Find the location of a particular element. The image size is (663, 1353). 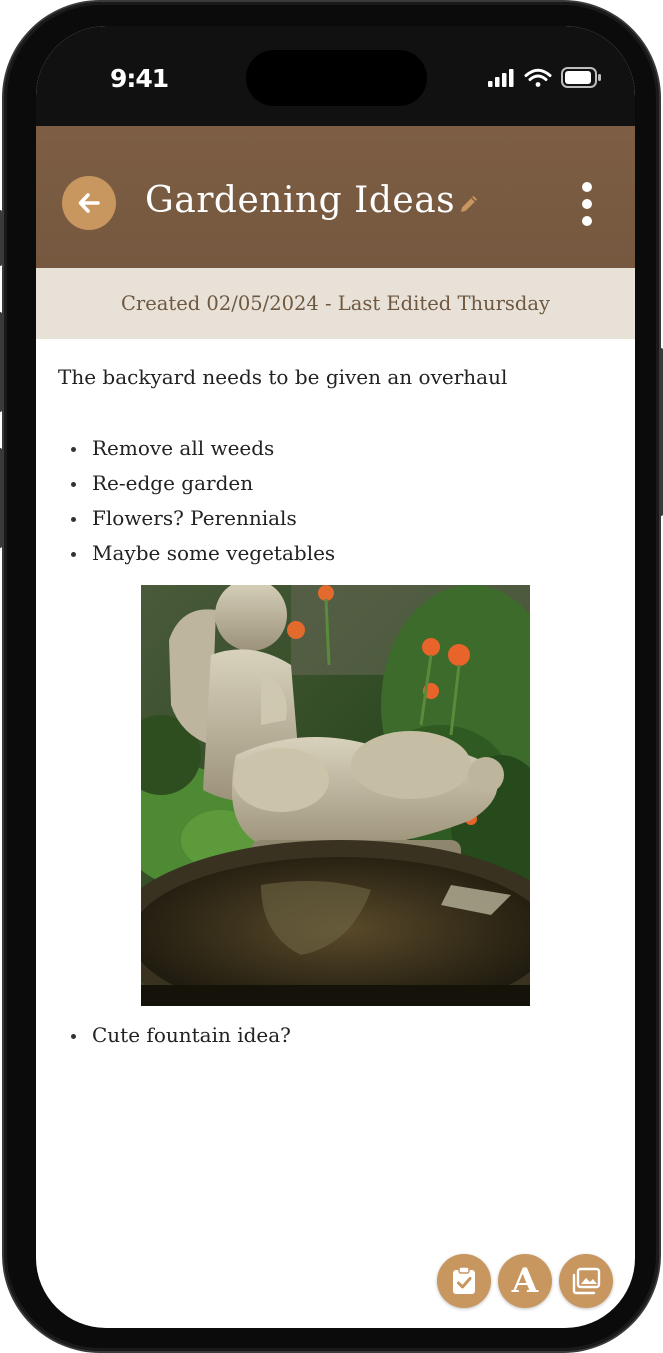

pencil-icon is located at coordinates (469, 204).